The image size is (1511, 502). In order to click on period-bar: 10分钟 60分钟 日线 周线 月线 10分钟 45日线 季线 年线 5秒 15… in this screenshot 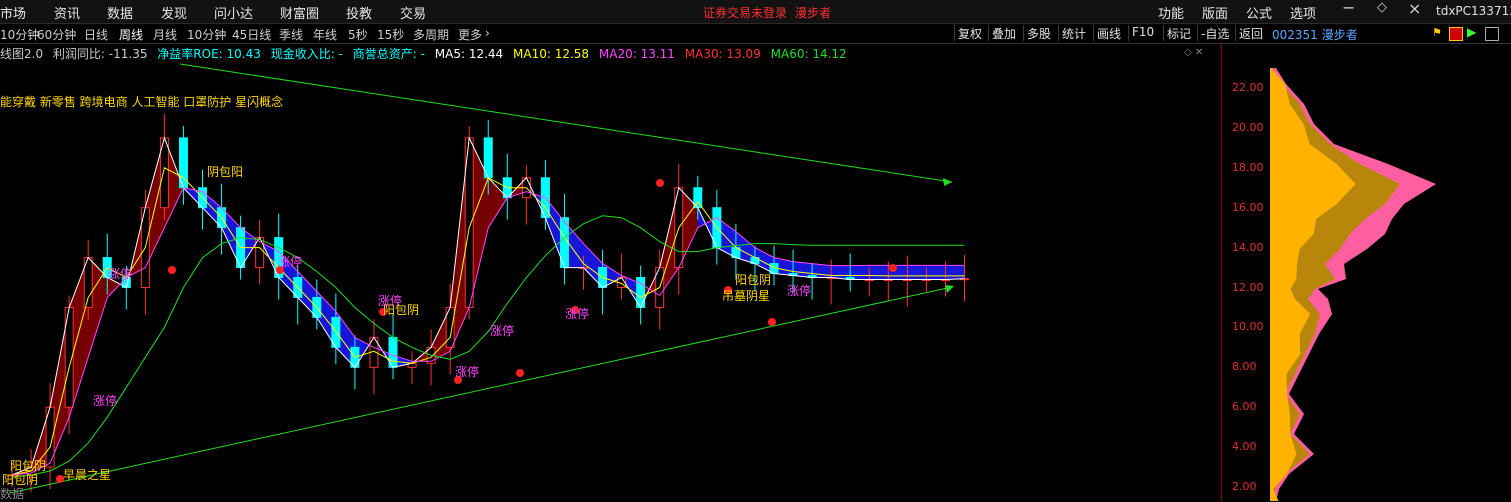, I will do `click(755, 34)`.